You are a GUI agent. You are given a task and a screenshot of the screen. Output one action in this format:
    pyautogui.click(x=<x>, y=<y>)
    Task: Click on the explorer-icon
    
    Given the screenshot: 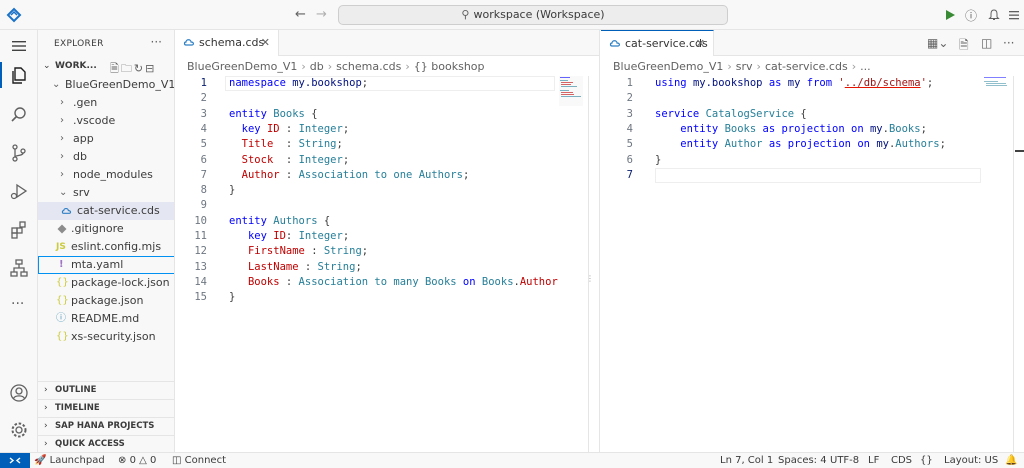 What is the action you would take?
    pyautogui.click(x=19, y=75)
    